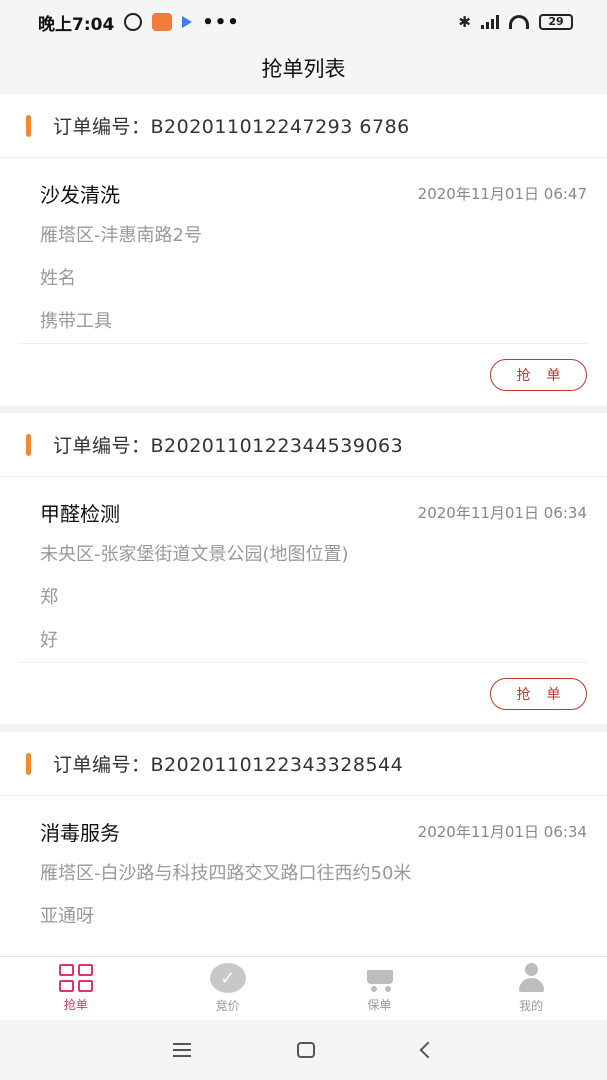 This screenshot has width=607, height=1080. I want to click on order-header: 订单编号：B2020110122343328544, so click(303, 764).